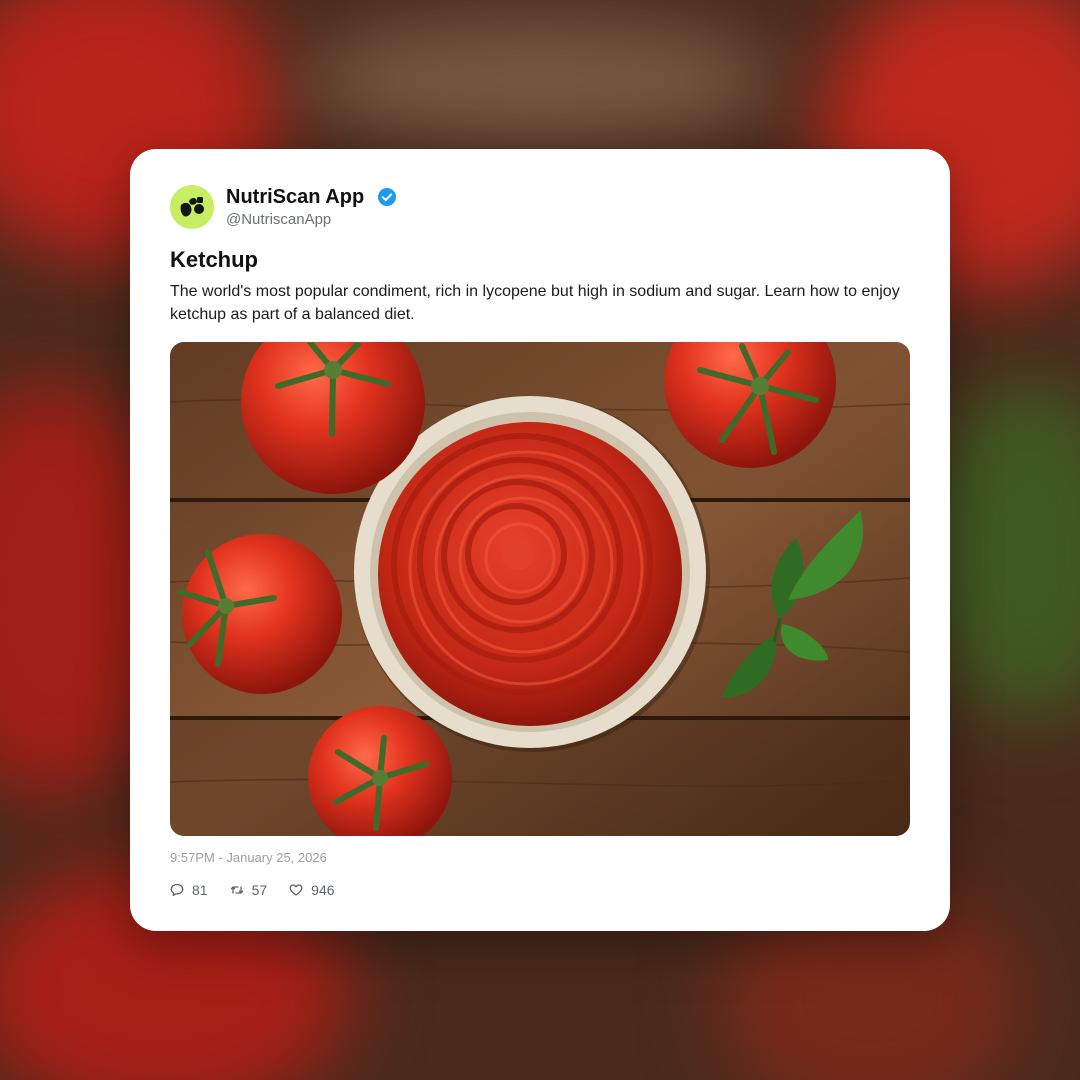 This screenshot has height=1080, width=1080. What do you see at coordinates (200, 890) in the screenshot?
I see `reply-count: 81` at bounding box center [200, 890].